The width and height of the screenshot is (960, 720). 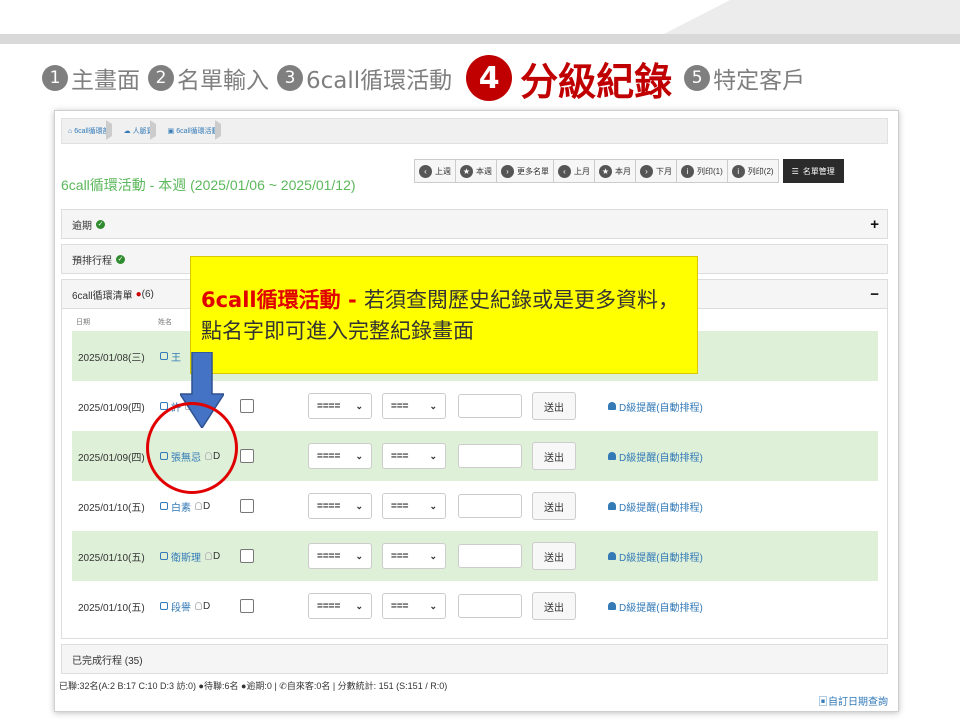 I want to click on contact-name: 衛斯理, so click(x=186, y=558).